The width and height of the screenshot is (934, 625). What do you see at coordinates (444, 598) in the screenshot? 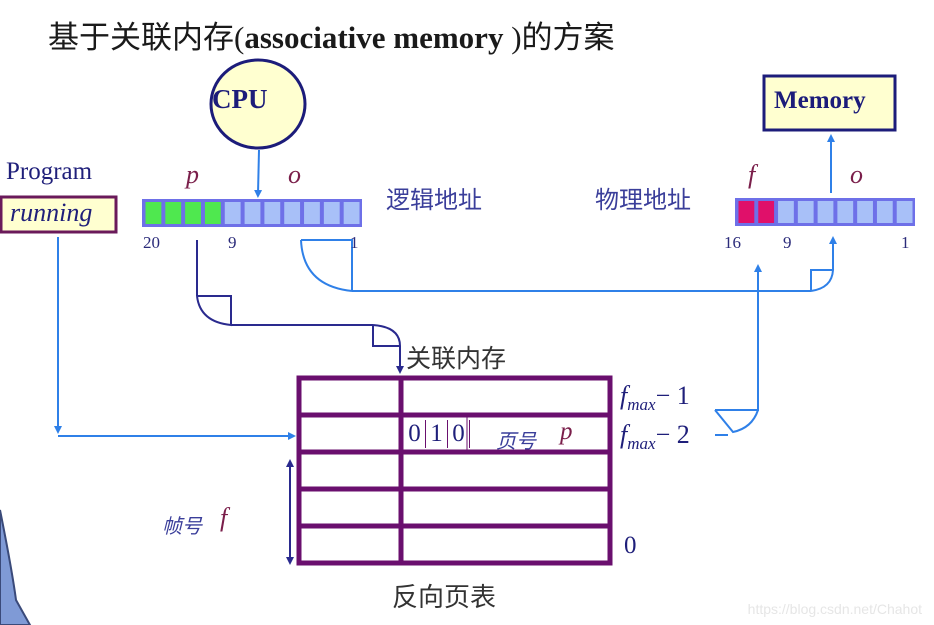
I see `inverted-page-table-label: 反向页表` at bounding box center [444, 598].